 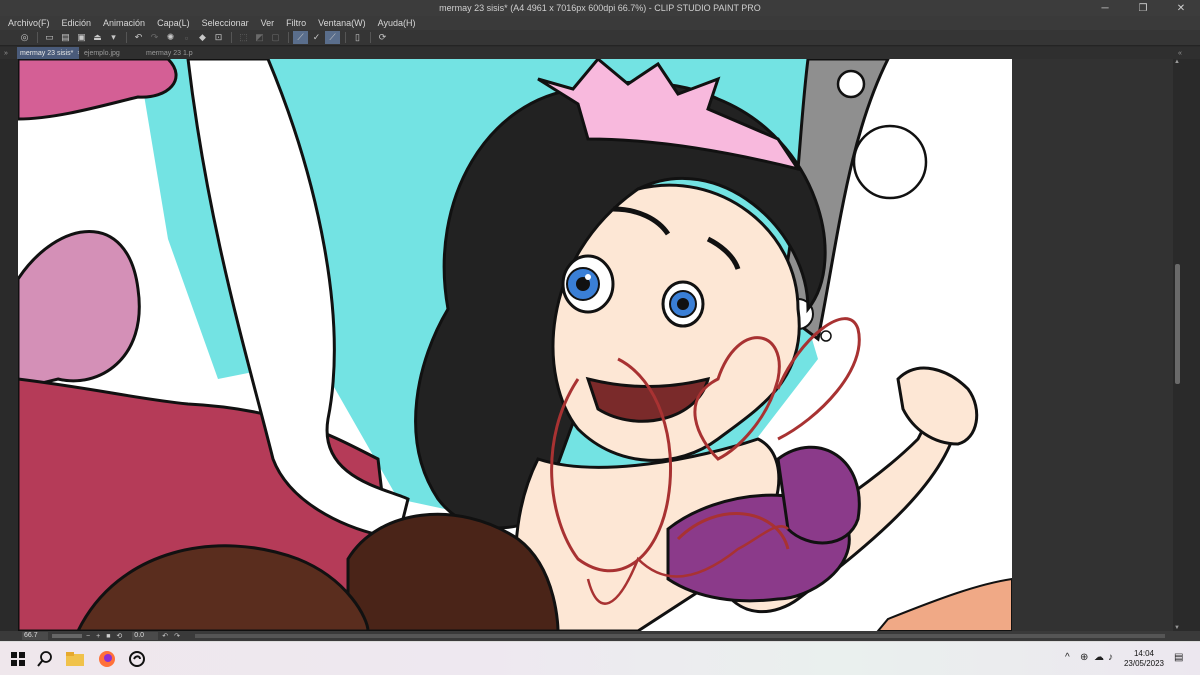 I want to click on tab-ejemplo: ejemplo.jpg, so click(x=111, y=53).